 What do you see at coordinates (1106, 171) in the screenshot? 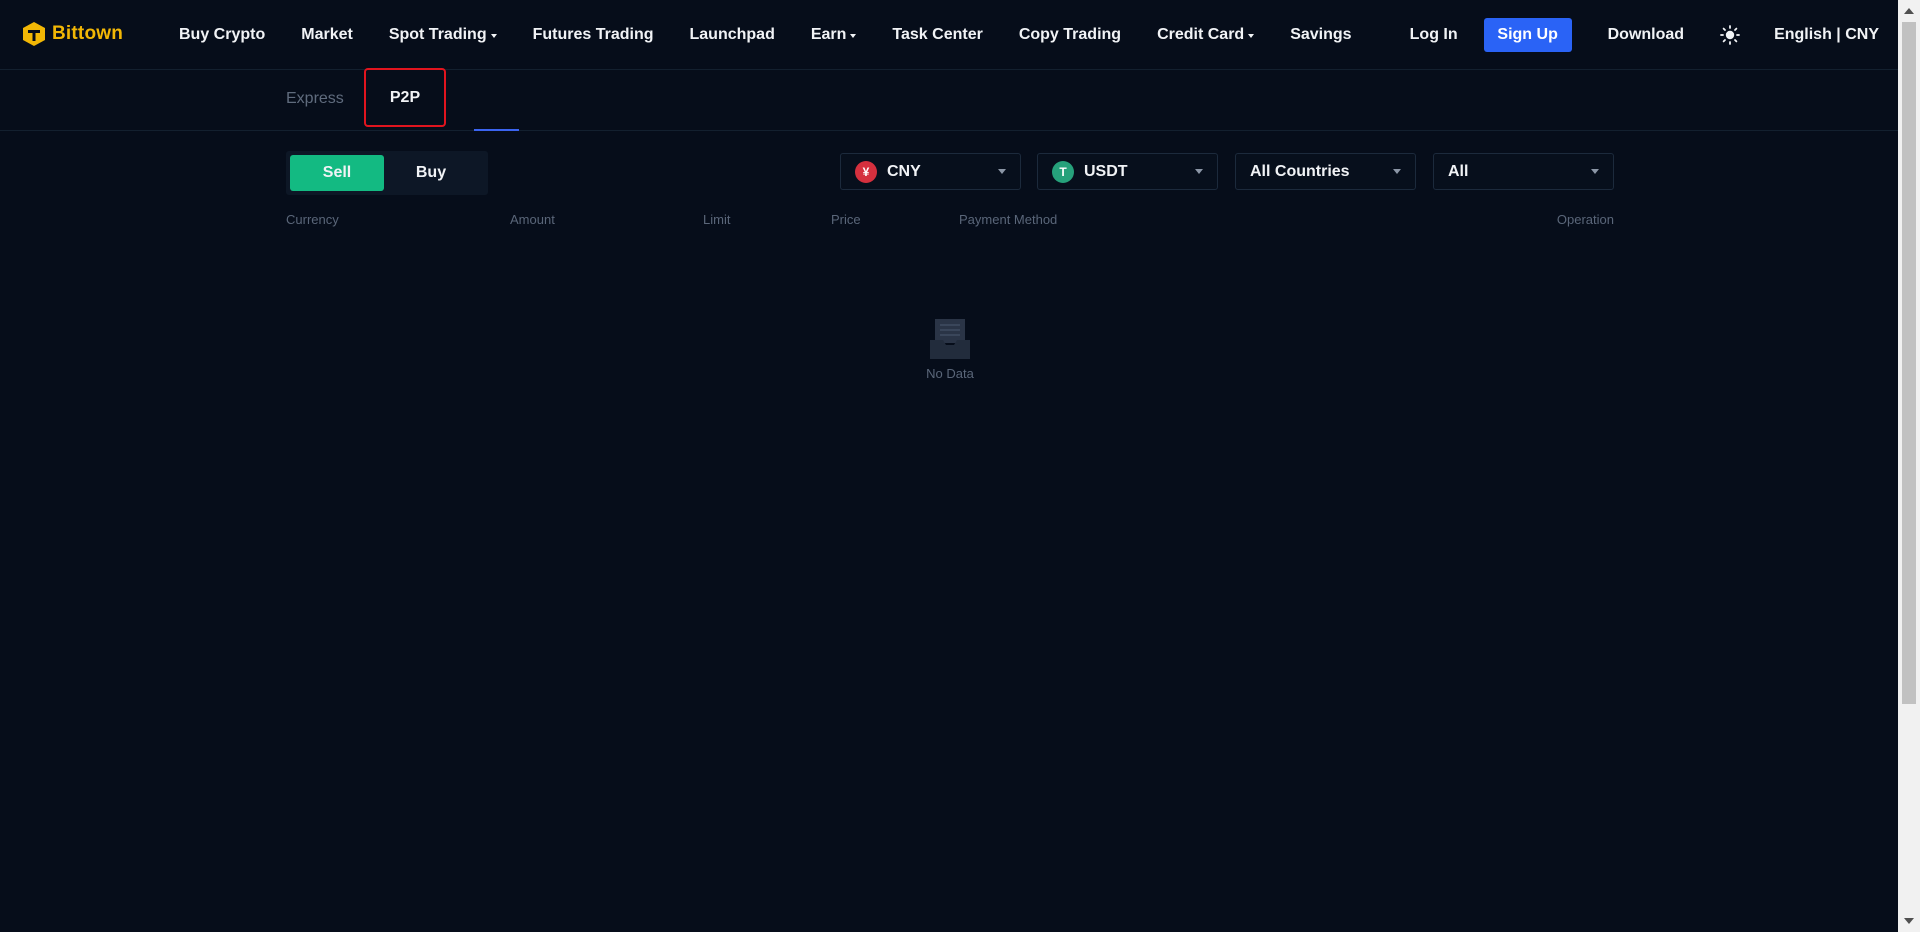
I see `crypto-asset-value: USDT` at bounding box center [1106, 171].